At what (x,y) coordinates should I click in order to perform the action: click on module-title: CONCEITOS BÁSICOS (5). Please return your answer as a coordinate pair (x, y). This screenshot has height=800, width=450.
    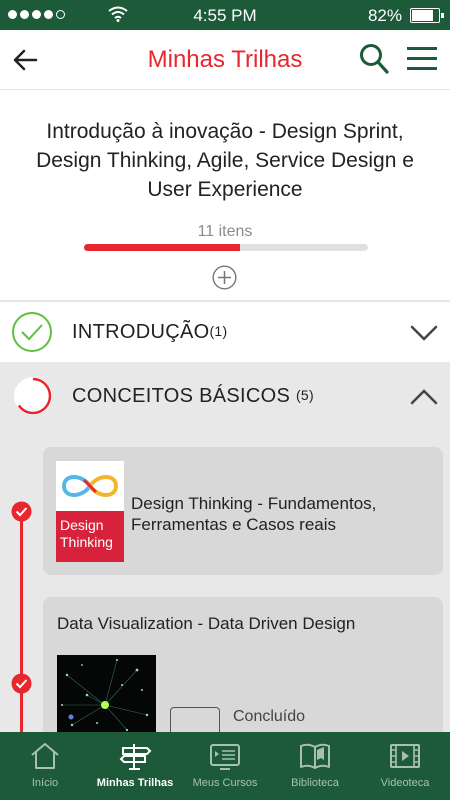
    Looking at the image, I should click on (193, 396).